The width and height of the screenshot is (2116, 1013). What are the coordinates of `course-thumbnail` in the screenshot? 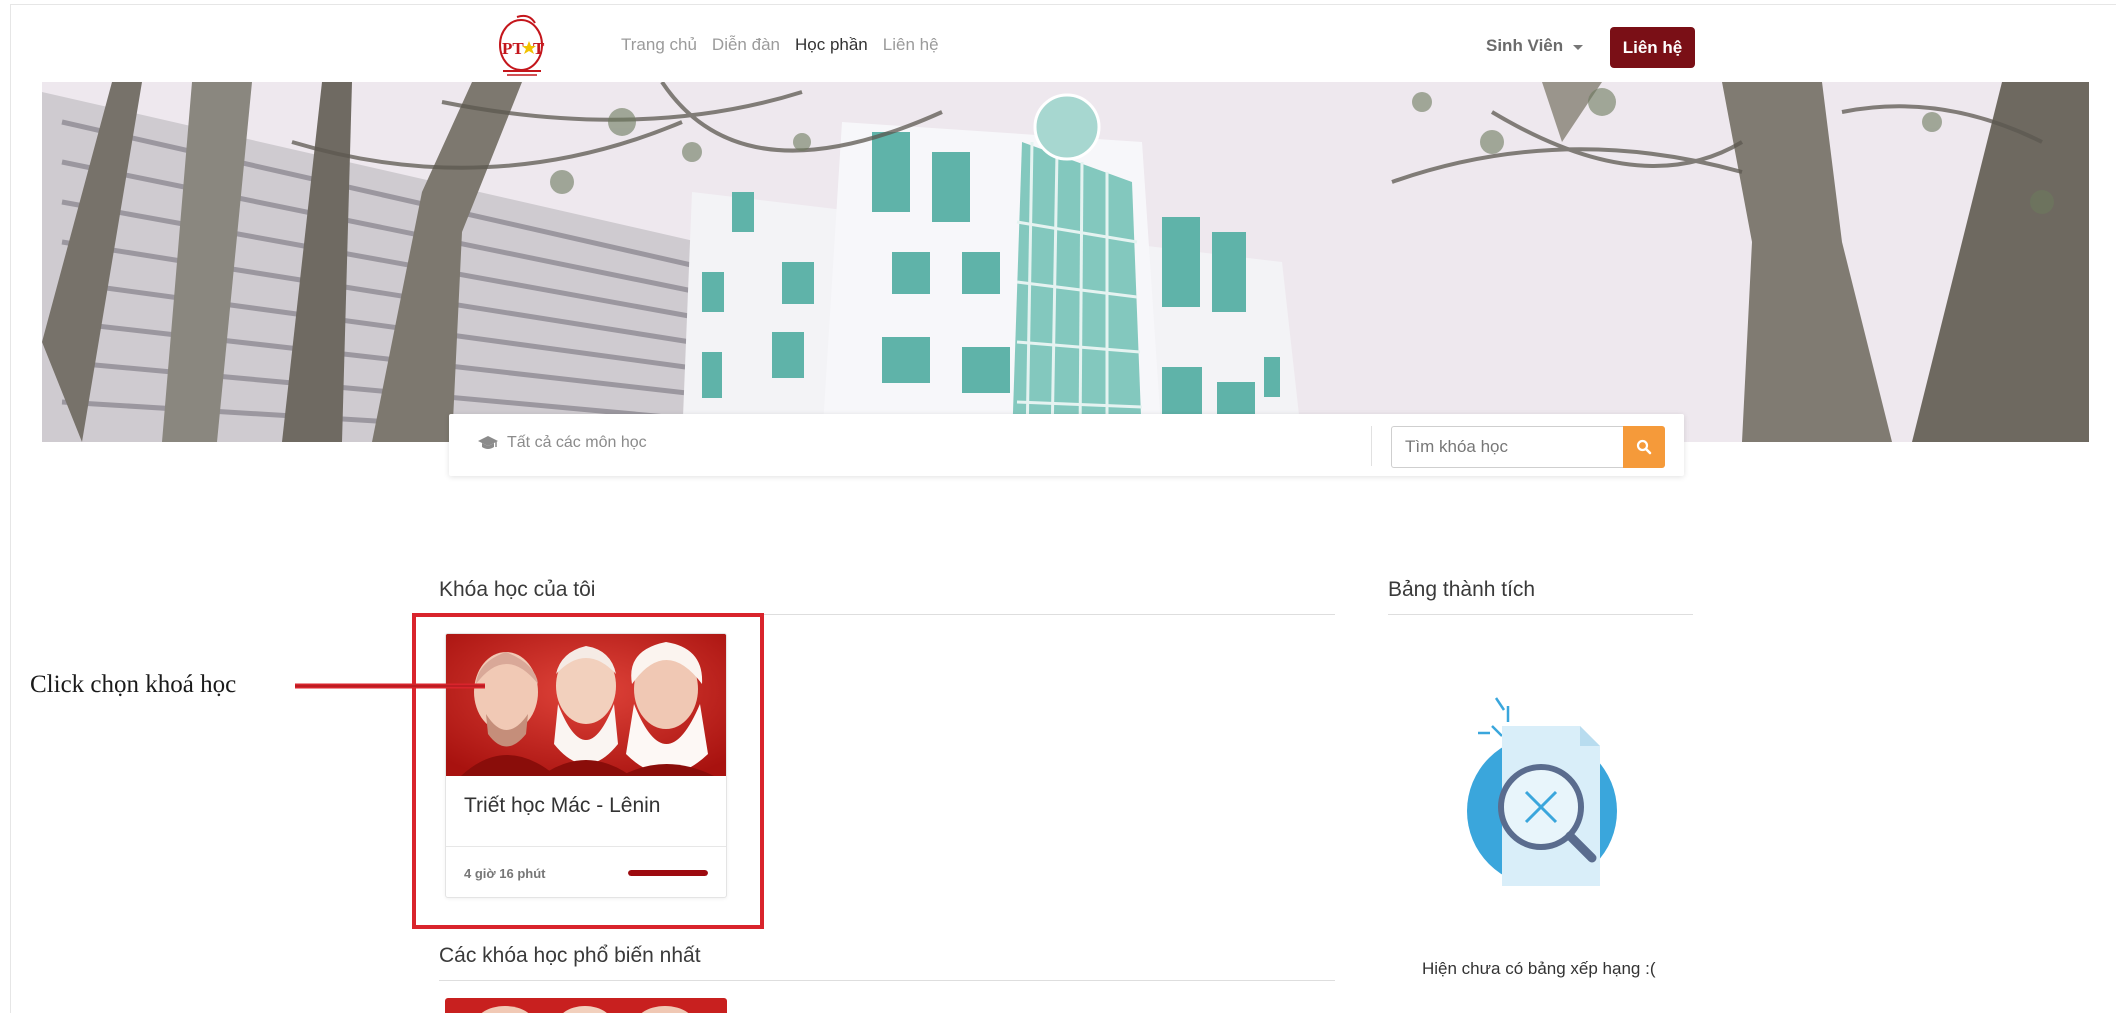 It's located at (586, 705).